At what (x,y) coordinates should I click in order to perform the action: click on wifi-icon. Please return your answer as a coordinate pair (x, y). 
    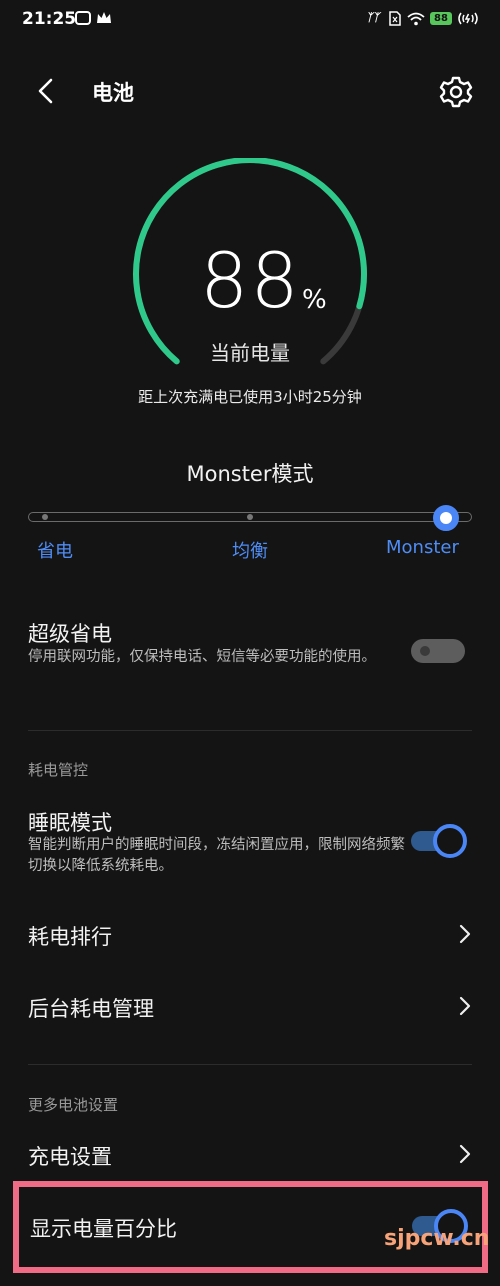
    Looking at the image, I should click on (416, 19).